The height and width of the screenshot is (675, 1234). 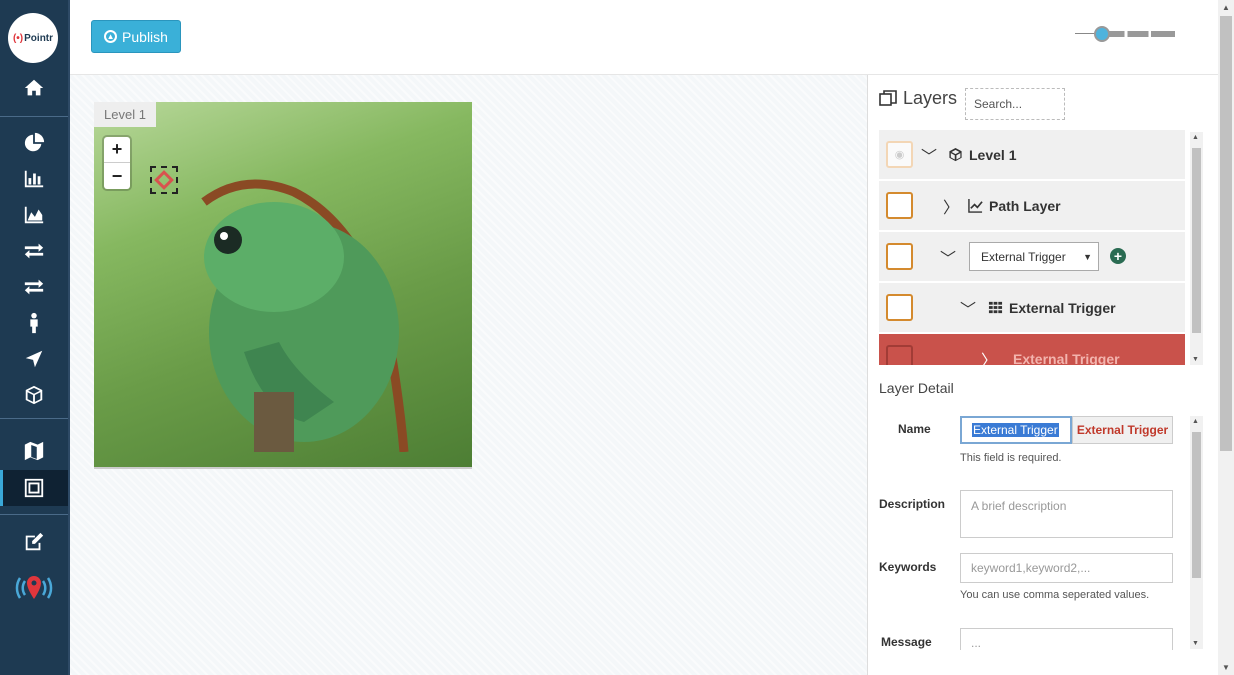 I want to click on logo-mark: (•), so click(x=18, y=38).